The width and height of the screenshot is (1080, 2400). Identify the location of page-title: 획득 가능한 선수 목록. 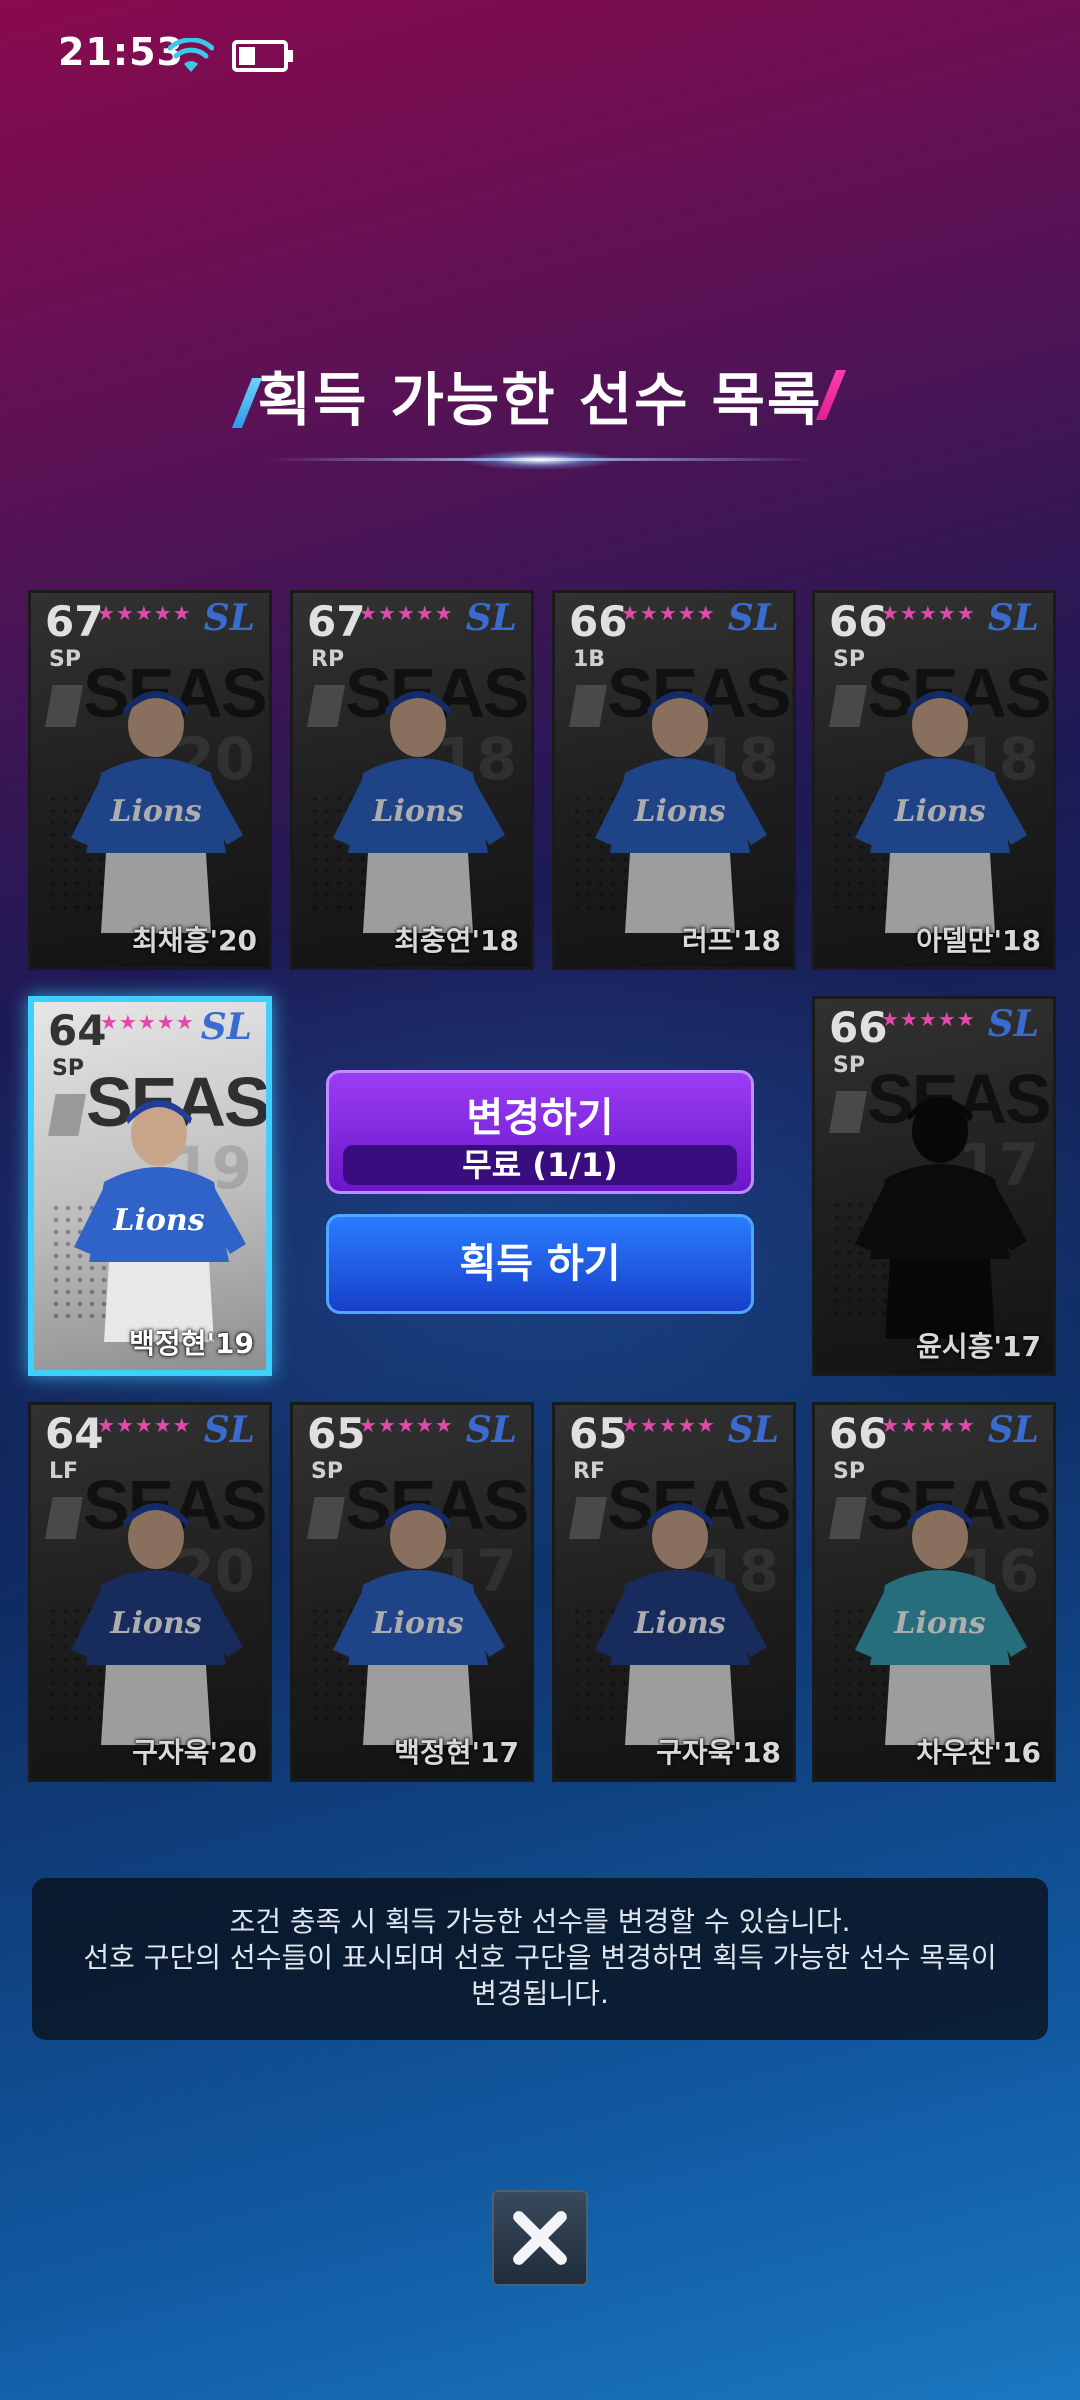
(540, 400).